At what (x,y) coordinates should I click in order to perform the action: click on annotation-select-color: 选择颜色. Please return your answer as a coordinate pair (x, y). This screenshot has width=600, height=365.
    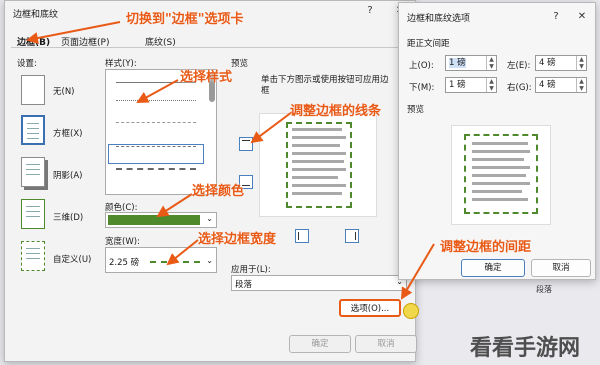
    Looking at the image, I should click on (218, 191).